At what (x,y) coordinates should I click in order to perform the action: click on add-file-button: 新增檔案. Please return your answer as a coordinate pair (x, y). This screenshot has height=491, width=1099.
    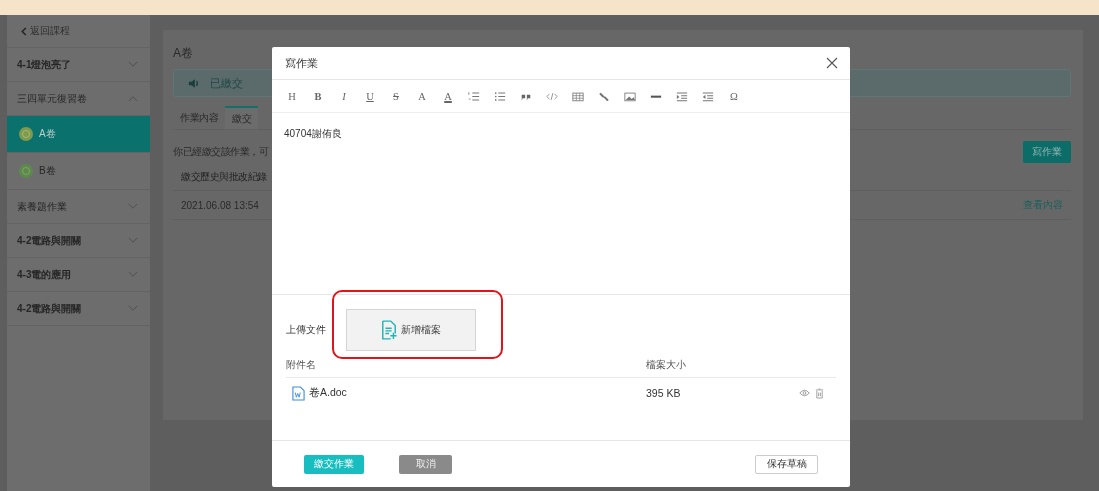
    Looking at the image, I should click on (411, 330).